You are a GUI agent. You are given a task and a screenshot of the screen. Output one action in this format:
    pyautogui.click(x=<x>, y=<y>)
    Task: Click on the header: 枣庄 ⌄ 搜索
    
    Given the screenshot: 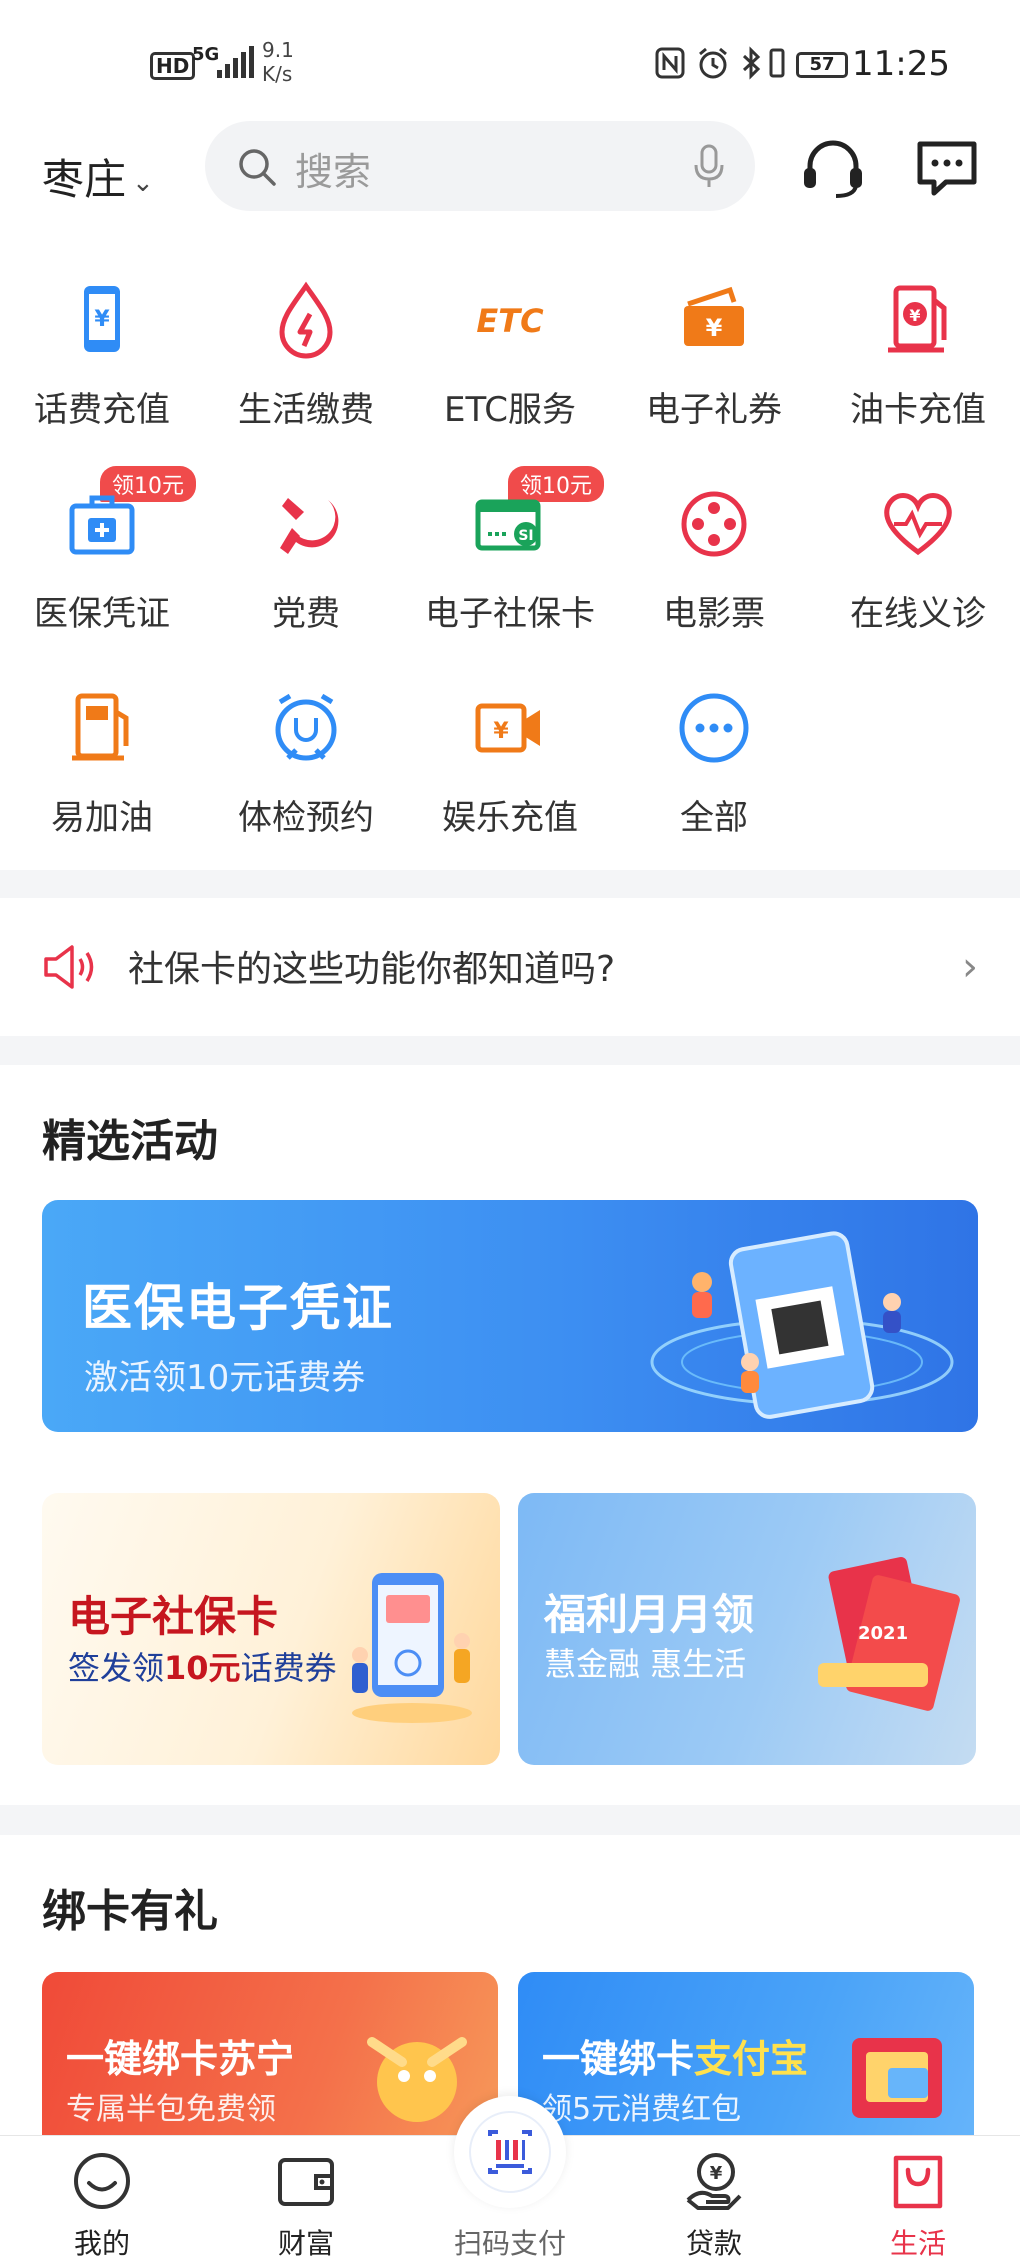 What is the action you would take?
    pyautogui.click(x=510, y=168)
    